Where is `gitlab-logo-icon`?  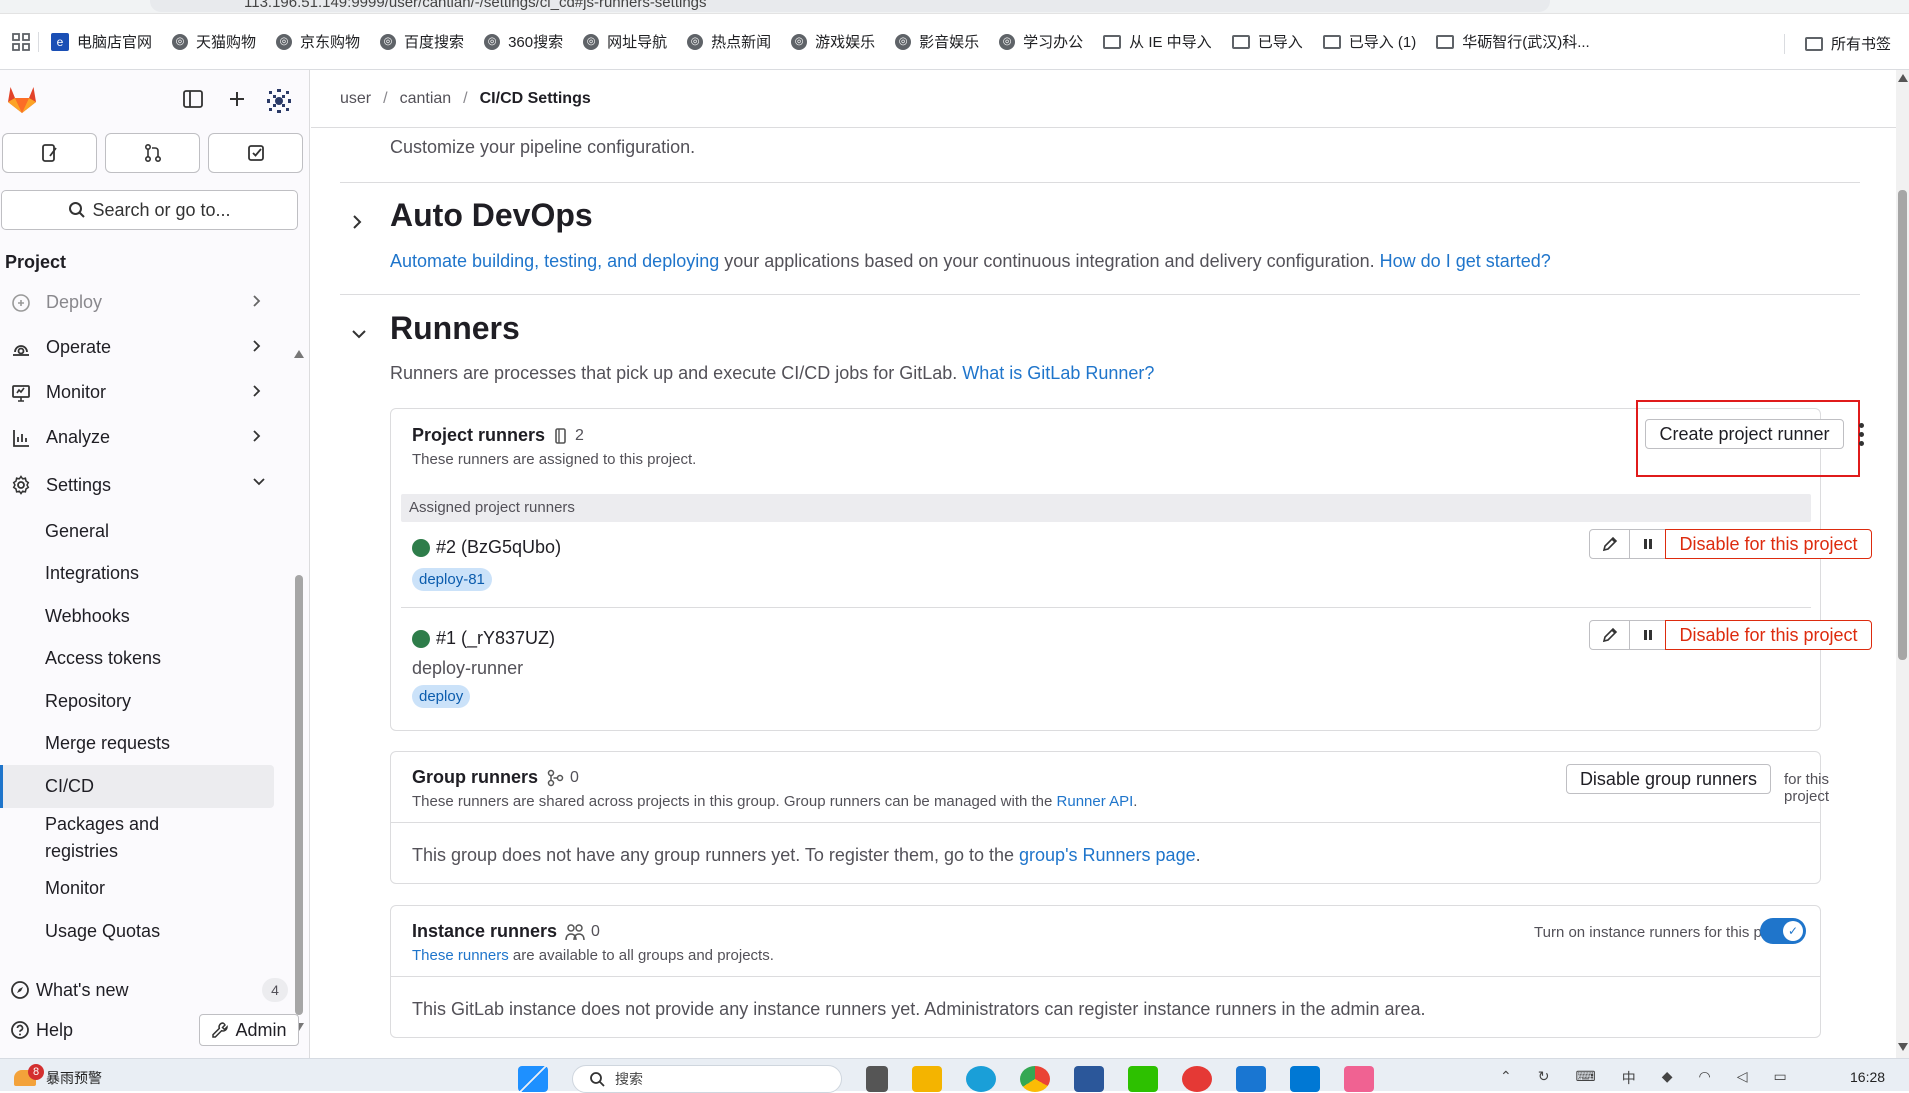
gitlab-logo-icon is located at coordinates (22, 99).